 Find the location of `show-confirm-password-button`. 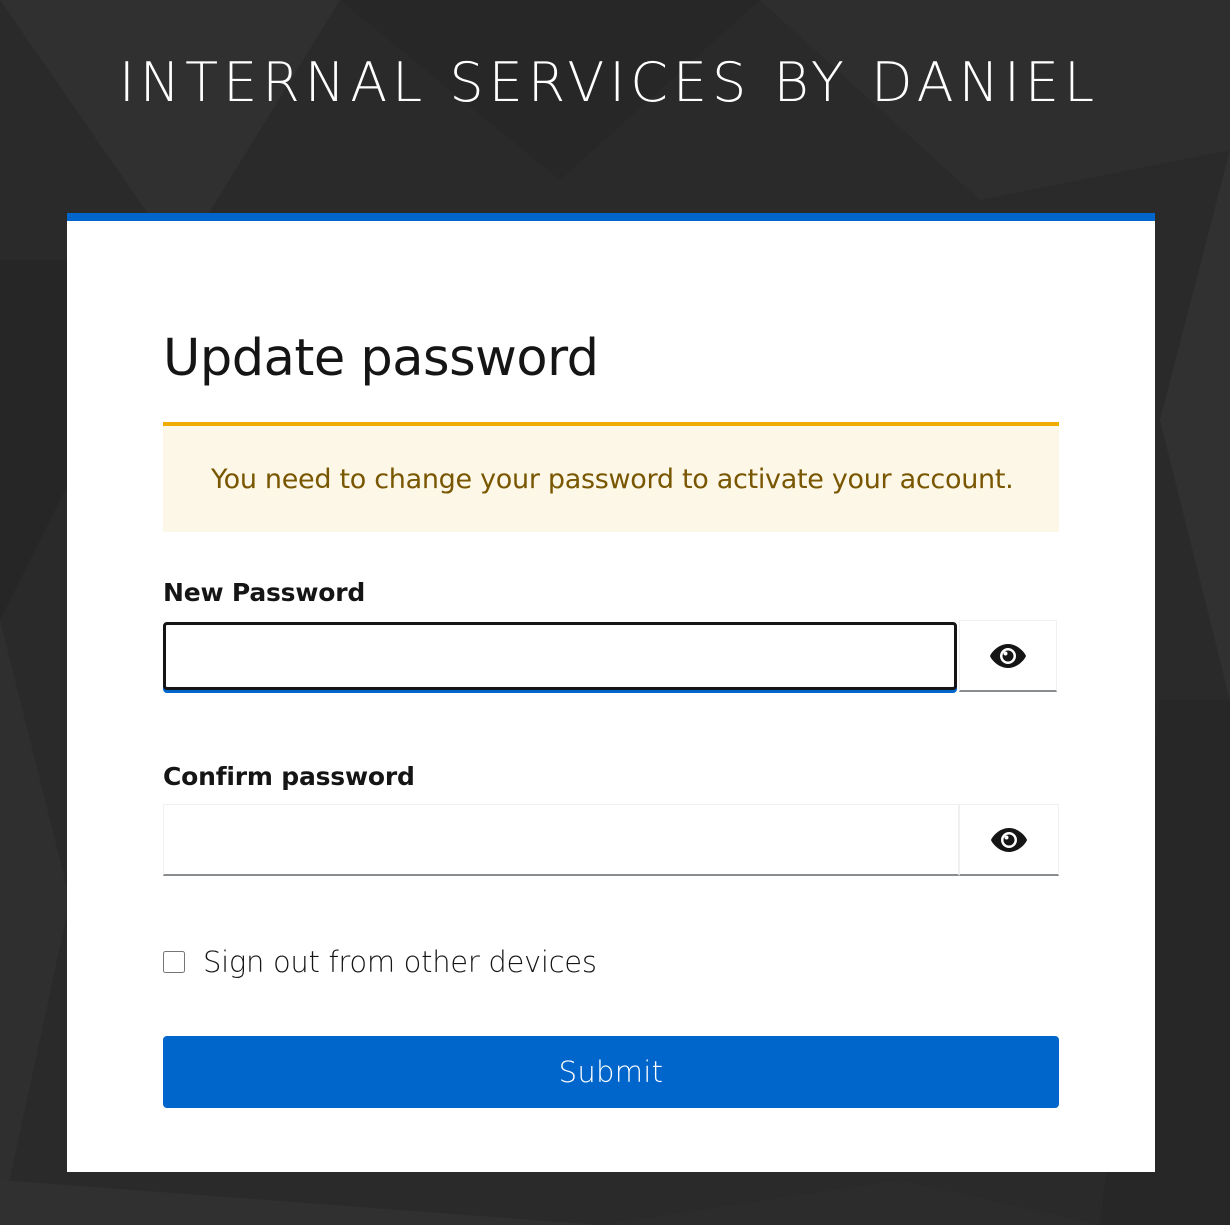

show-confirm-password-button is located at coordinates (1009, 840).